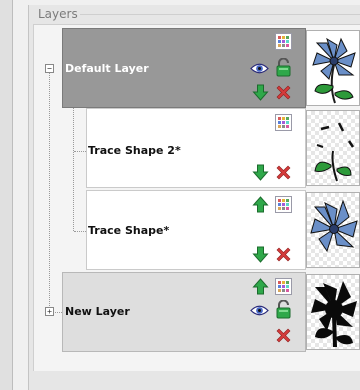 This screenshot has width=360, height=390. Describe the element at coordinates (49, 311) in the screenshot. I see `expand-toggle-new-layer: +` at that location.